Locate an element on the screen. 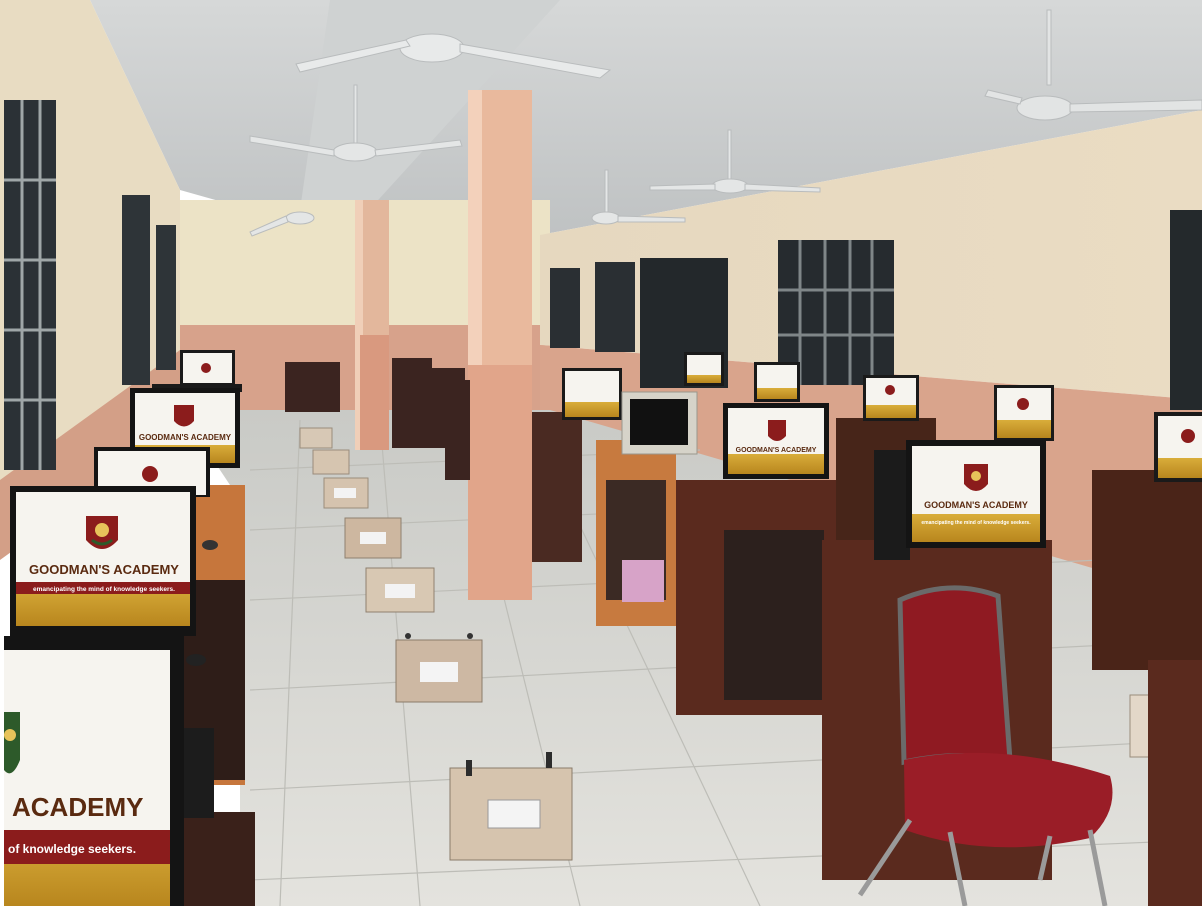  pc-tower is located at coordinates (199, 773).